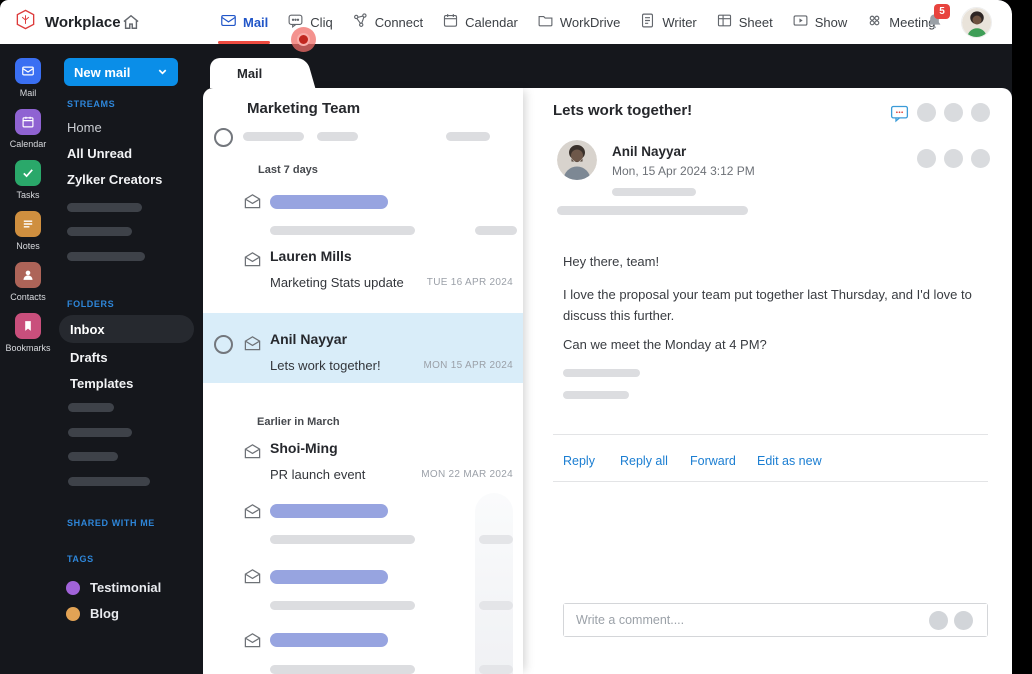  What do you see at coordinates (480, 22) in the screenshot?
I see `nav-item-calendar: Calendar` at bounding box center [480, 22].